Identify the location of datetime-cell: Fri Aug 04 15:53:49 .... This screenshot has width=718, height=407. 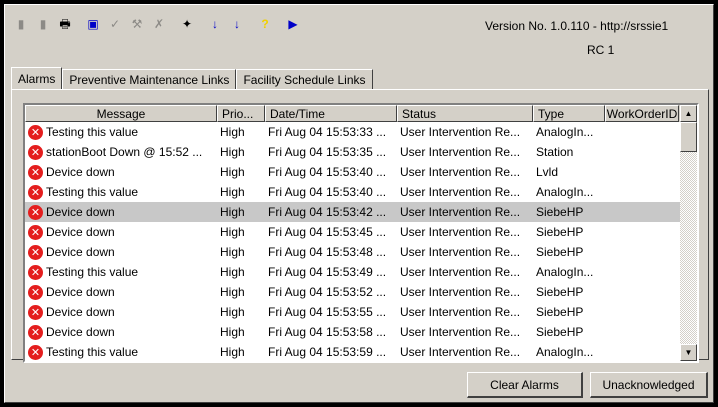
(327, 272).